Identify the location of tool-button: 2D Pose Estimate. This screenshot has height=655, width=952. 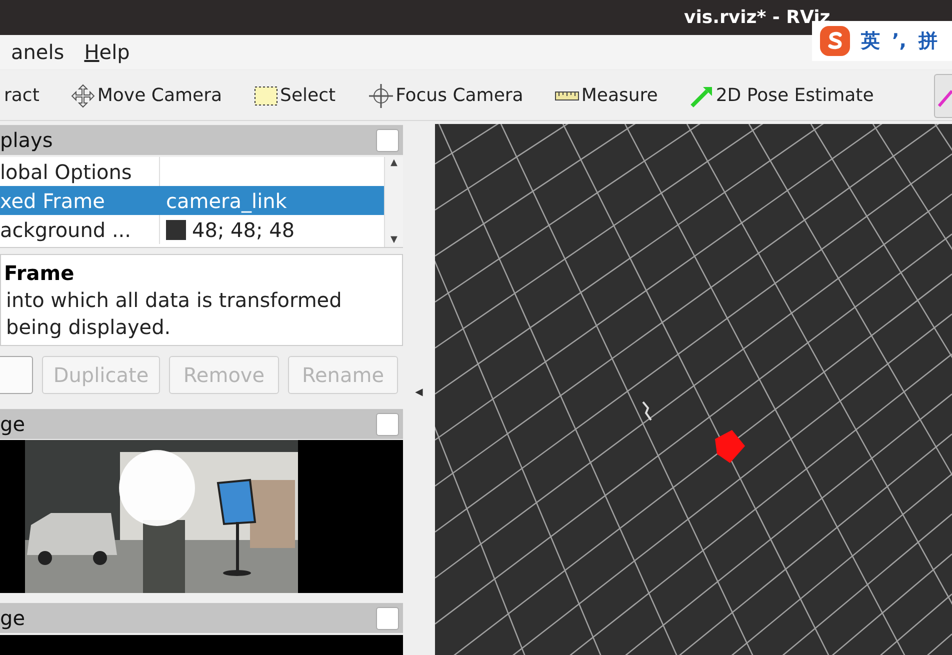
(782, 95).